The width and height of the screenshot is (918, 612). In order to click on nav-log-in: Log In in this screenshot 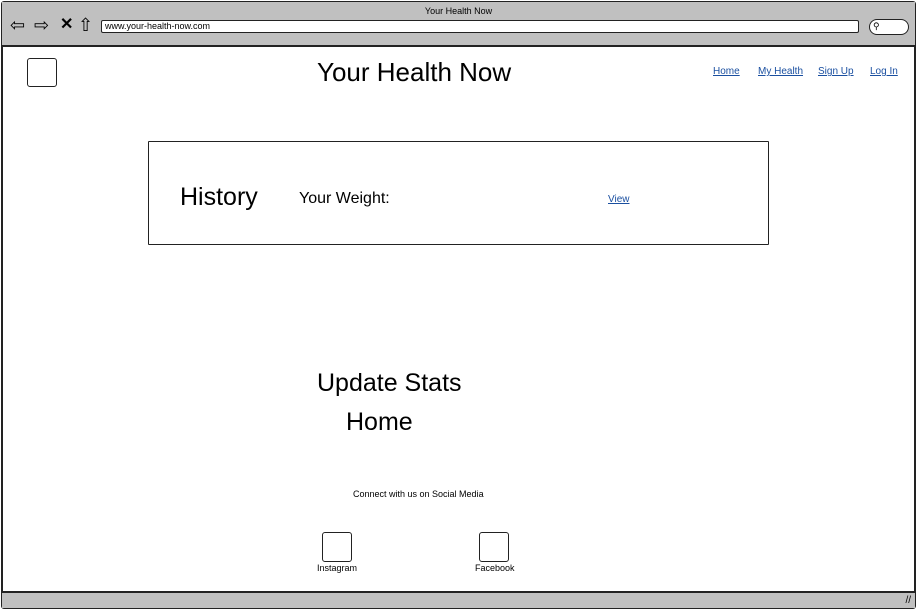, I will do `click(884, 71)`.